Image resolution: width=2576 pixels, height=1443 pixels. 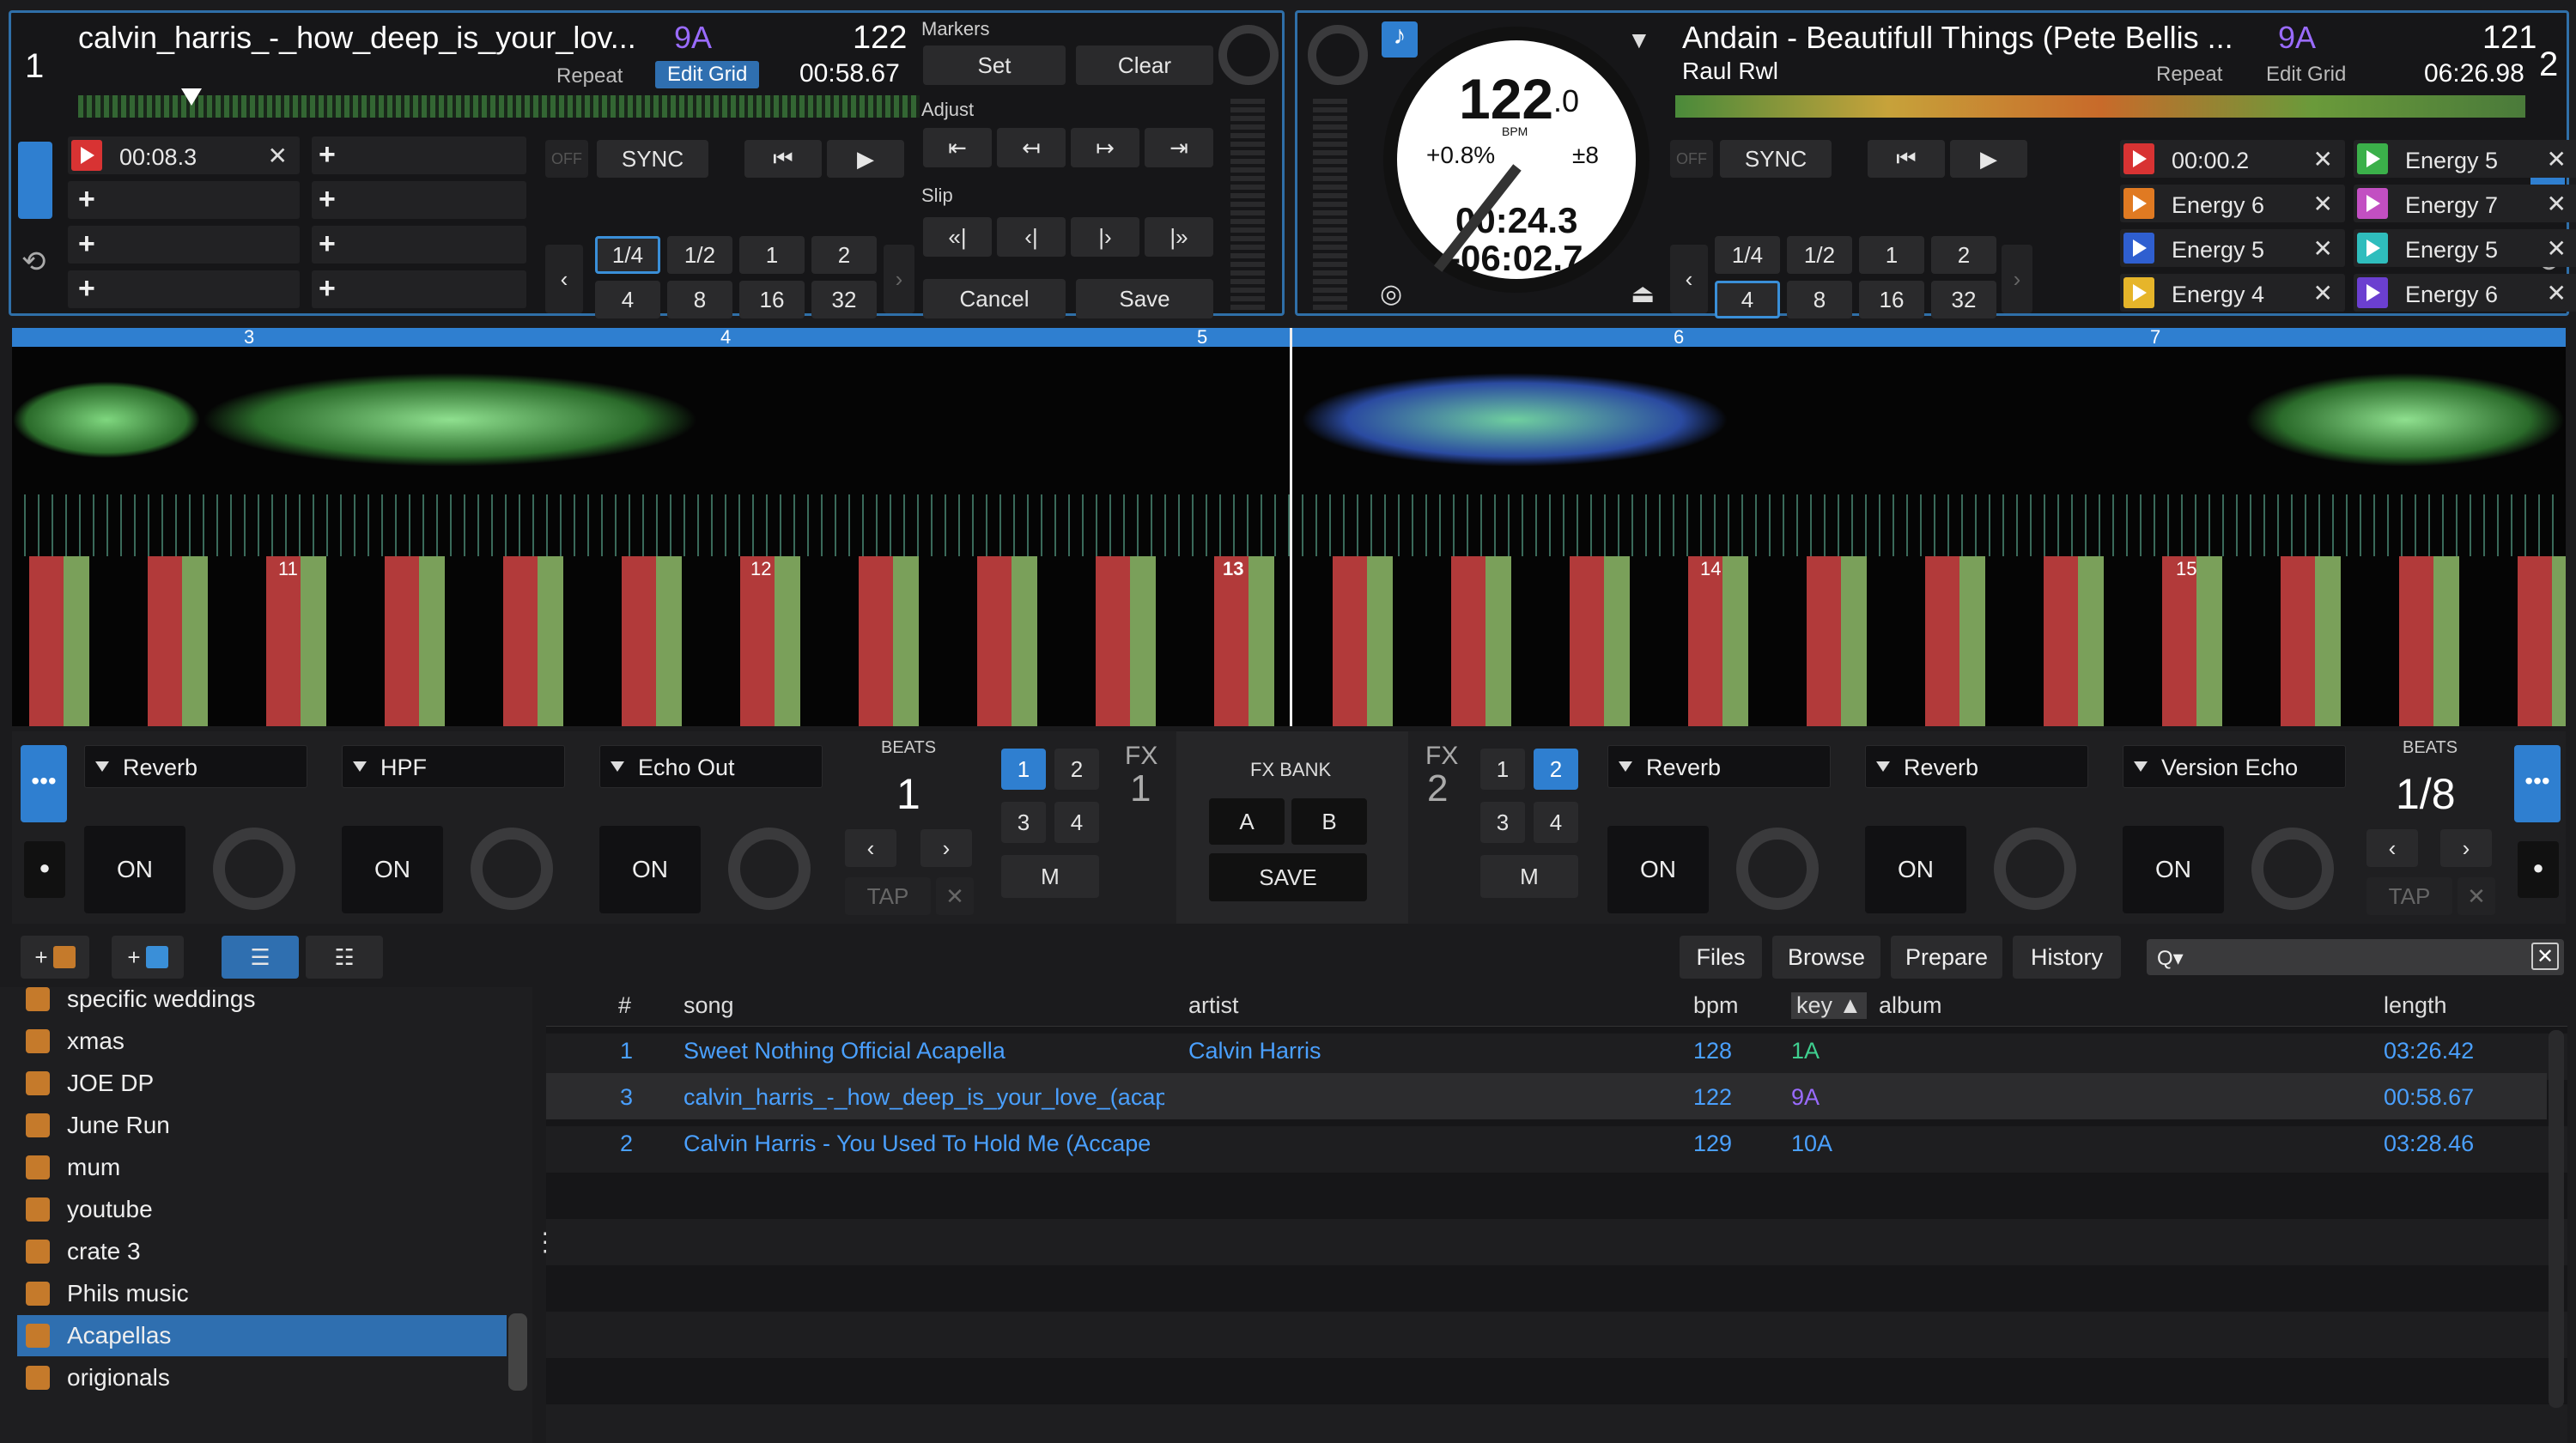 I want to click on cue-slot-4: Energy 7 ✕, so click(x=2465, y=203).